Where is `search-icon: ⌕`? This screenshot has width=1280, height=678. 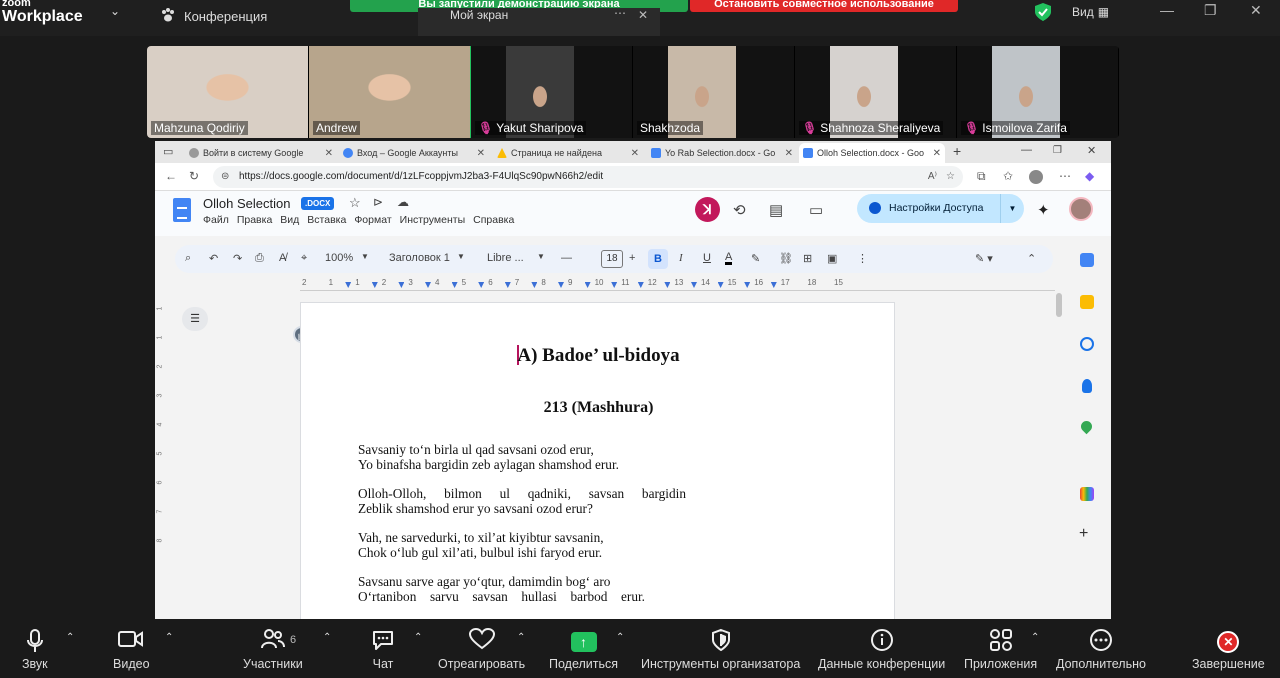
search-icon: ⌕ is located at coordinates (188, 258).